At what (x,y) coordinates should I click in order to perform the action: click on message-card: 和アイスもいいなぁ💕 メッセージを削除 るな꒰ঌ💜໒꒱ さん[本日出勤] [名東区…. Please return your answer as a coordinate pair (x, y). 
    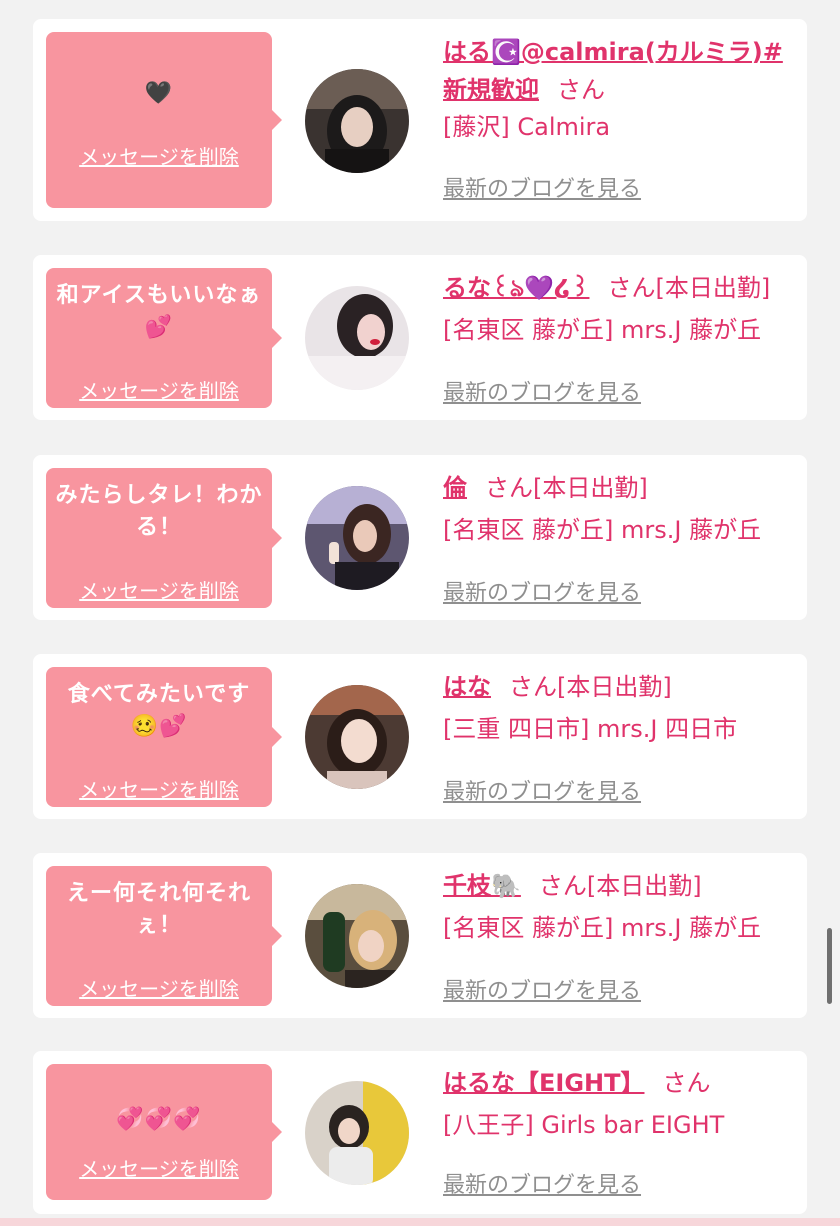
    Looking at the image, I should click on (420, 337).